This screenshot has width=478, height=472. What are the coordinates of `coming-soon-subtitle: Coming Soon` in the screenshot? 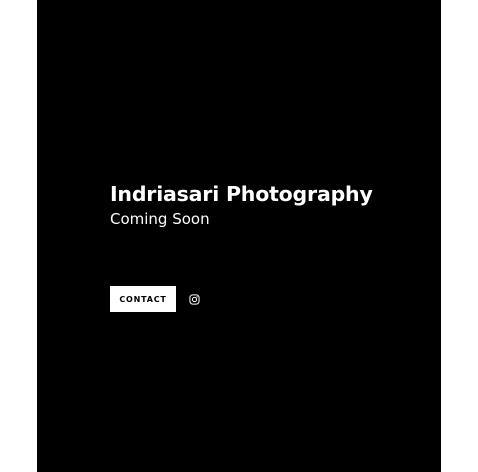 It's located at (160, 219).